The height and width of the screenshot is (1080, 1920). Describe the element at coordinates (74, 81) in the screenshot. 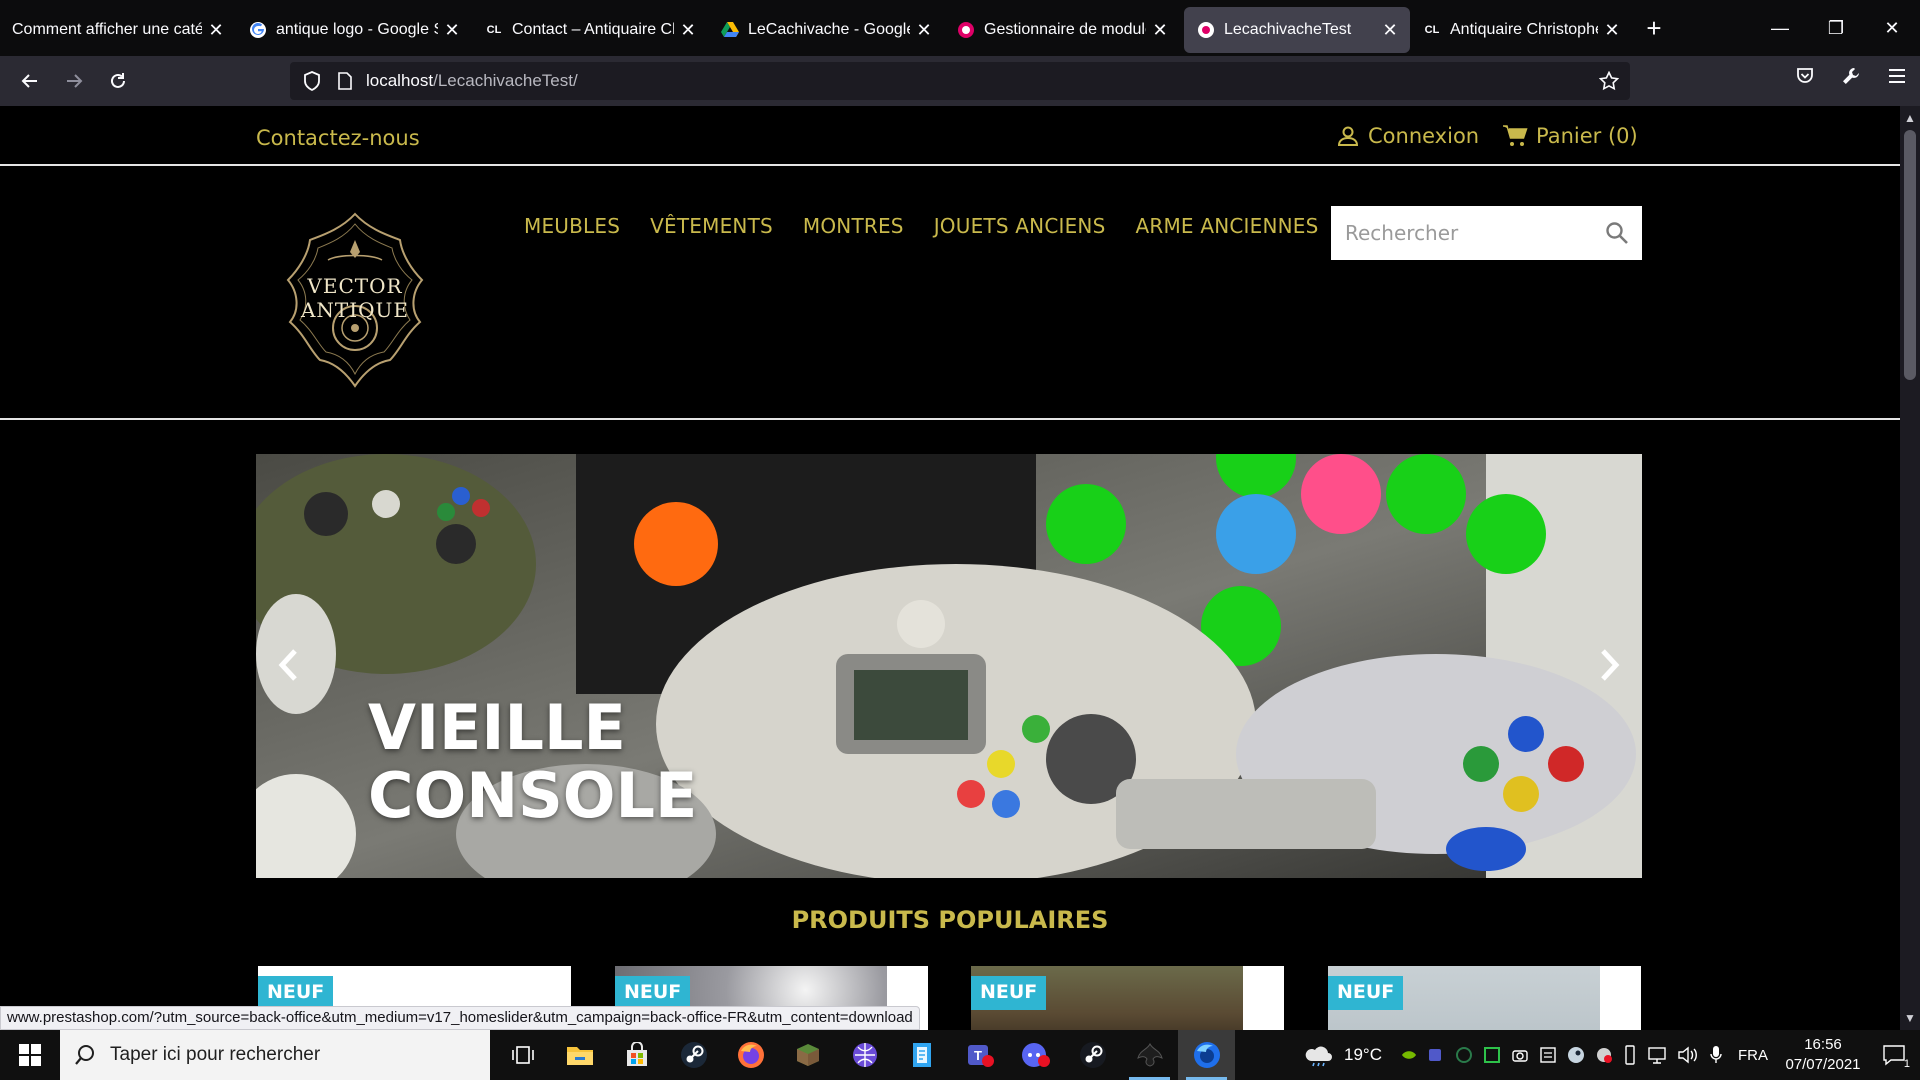

I see `forward-arrow-icon` at that location.